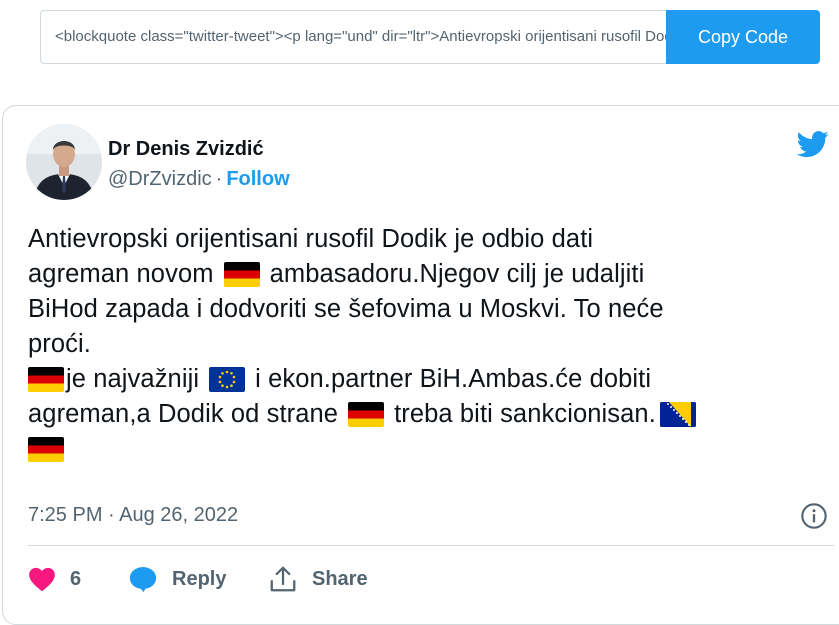  Describe the element at coordinates (428, 449) in the screenshot. I see `tweet-line` at that location.